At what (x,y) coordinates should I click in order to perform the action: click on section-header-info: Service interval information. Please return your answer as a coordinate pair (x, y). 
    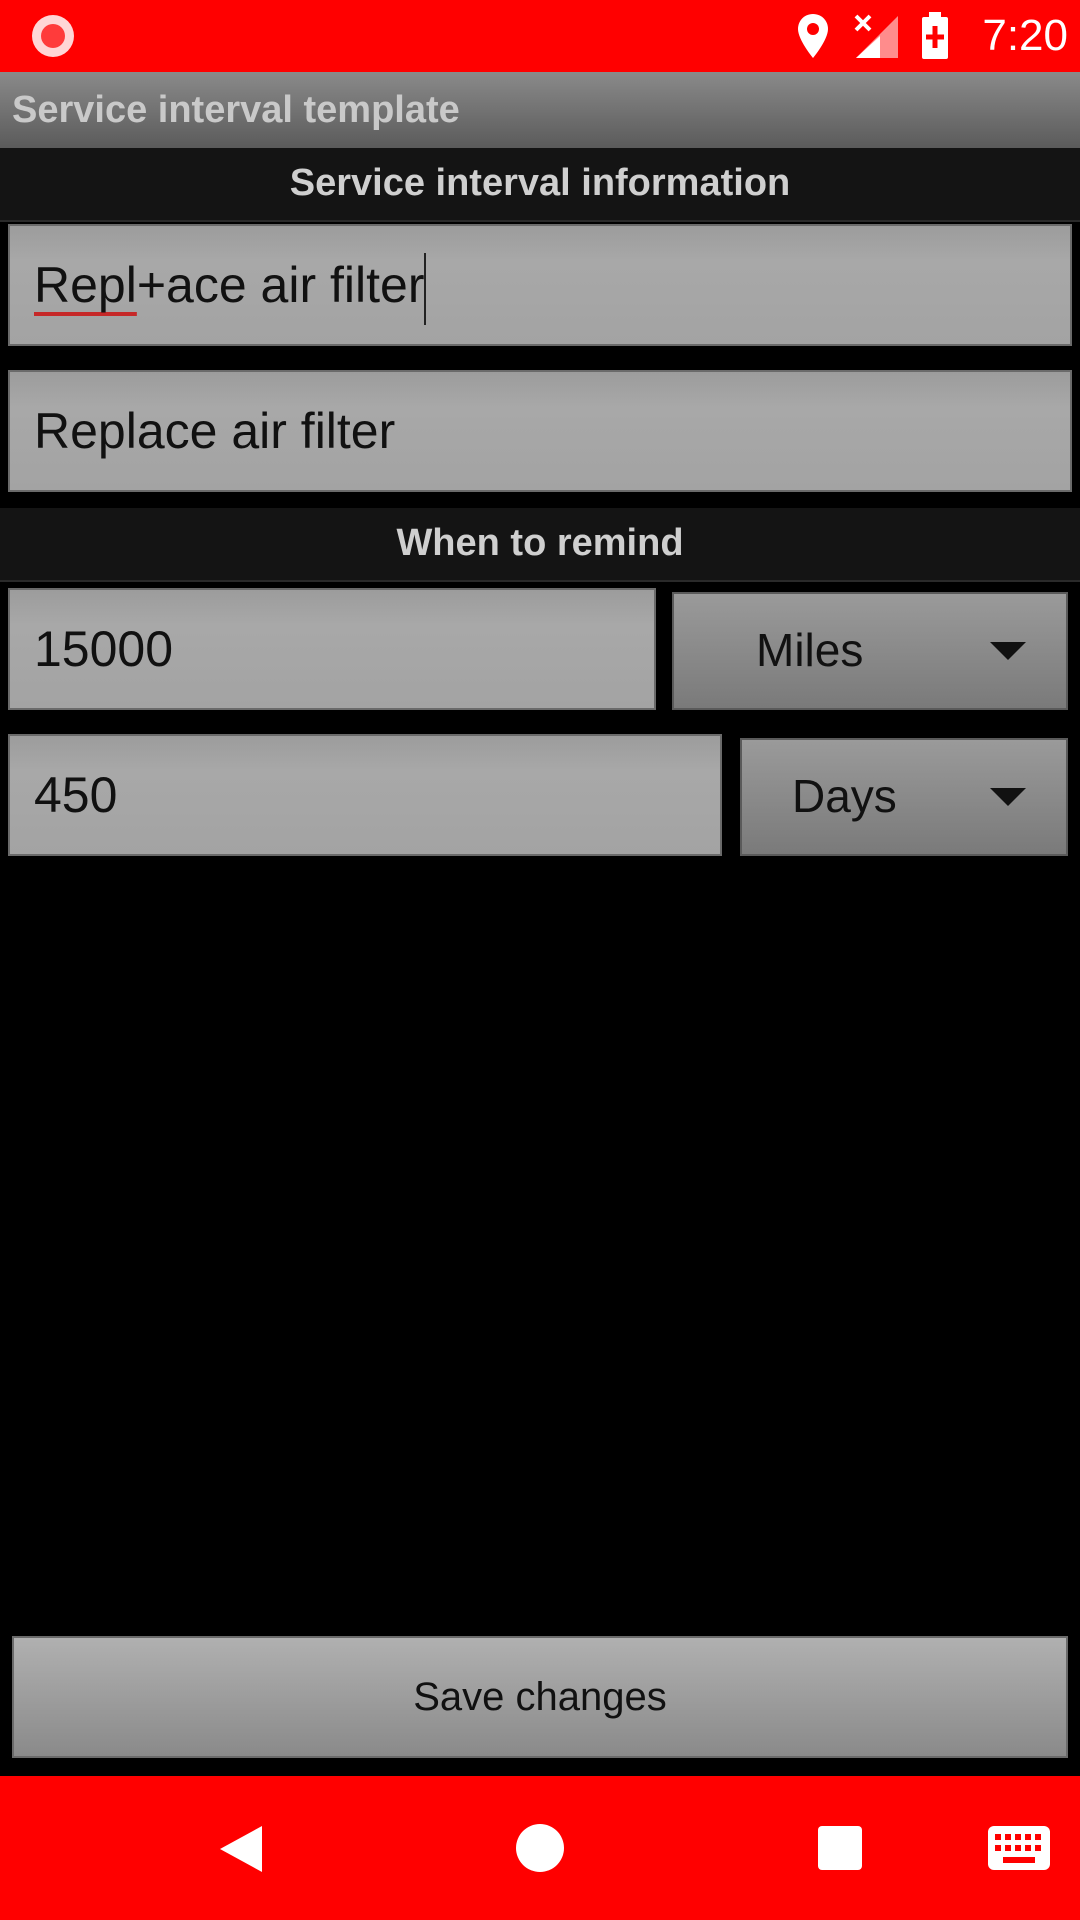
    Looking at the image, I should click on (540, 185).